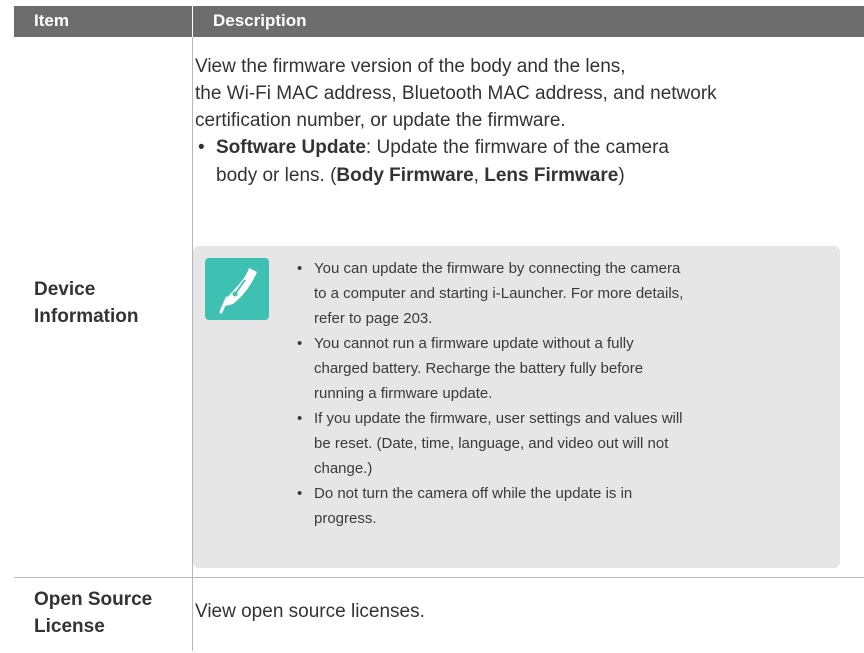  I want to click on note-pen-icon, so click(237, 289).